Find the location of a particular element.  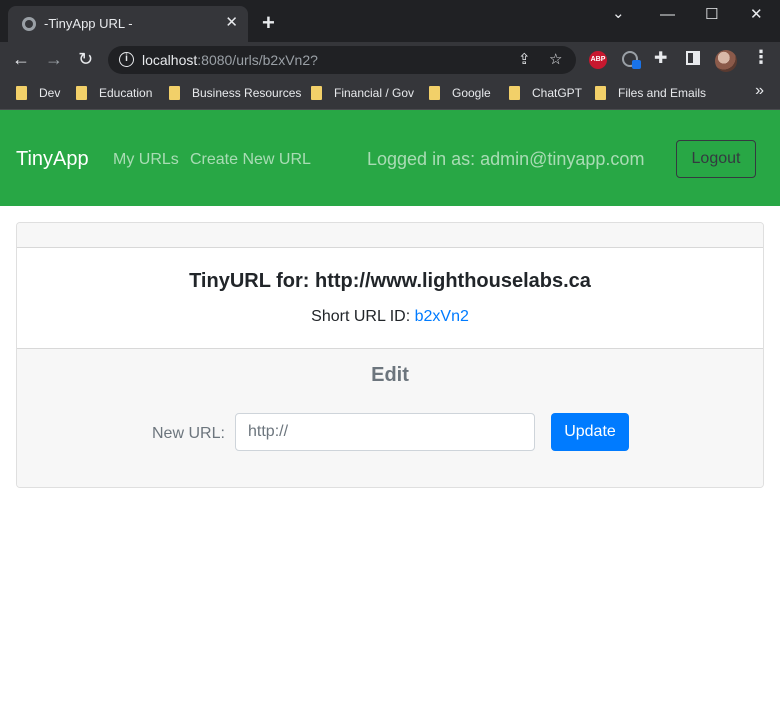

url-path: :8080/urls/b2xVn2? is located at coordinates (257, 60).